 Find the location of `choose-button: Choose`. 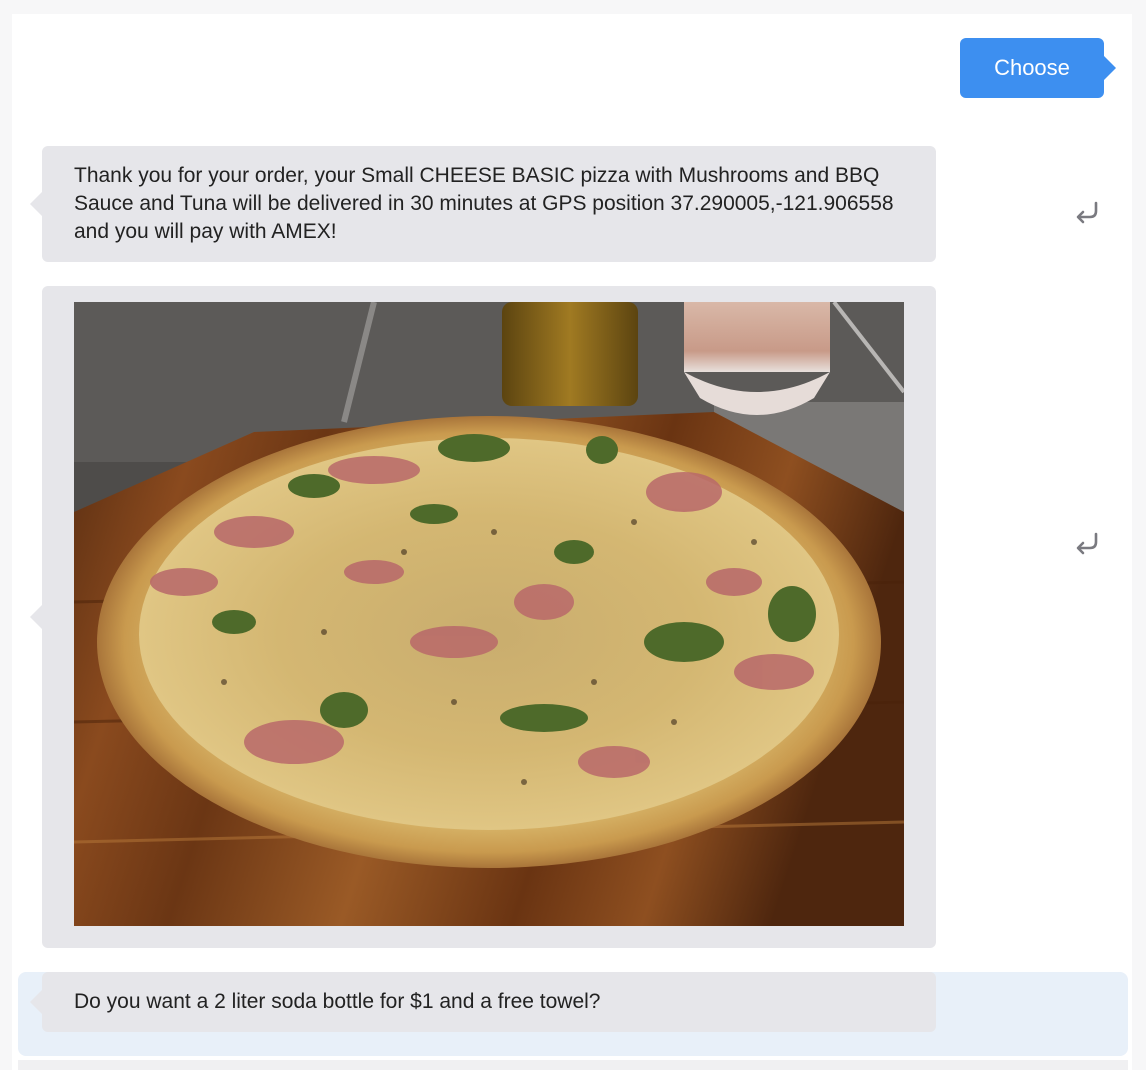

choose-button: Choose is located at coordinates (1038, 68).